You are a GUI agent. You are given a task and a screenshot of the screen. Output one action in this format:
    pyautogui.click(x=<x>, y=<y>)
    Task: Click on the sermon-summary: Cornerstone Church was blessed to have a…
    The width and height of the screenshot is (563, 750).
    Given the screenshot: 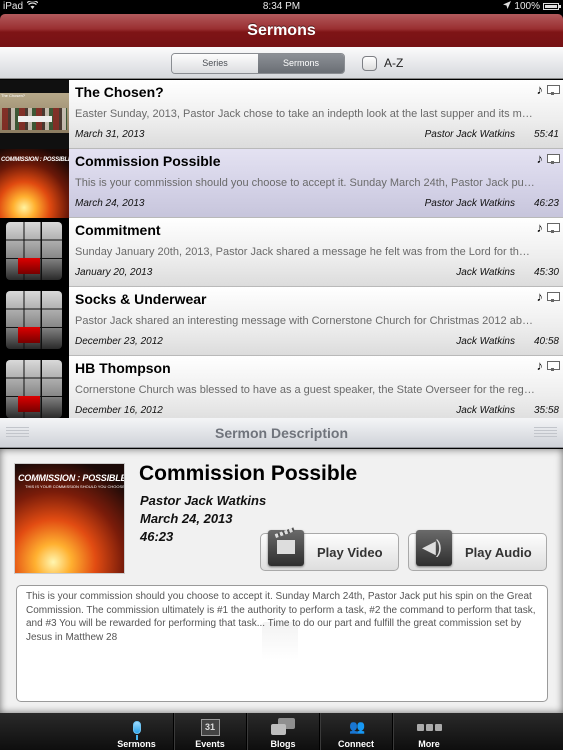 What is the action you would take?
    pyautogui.click(x=305, y=390)
    